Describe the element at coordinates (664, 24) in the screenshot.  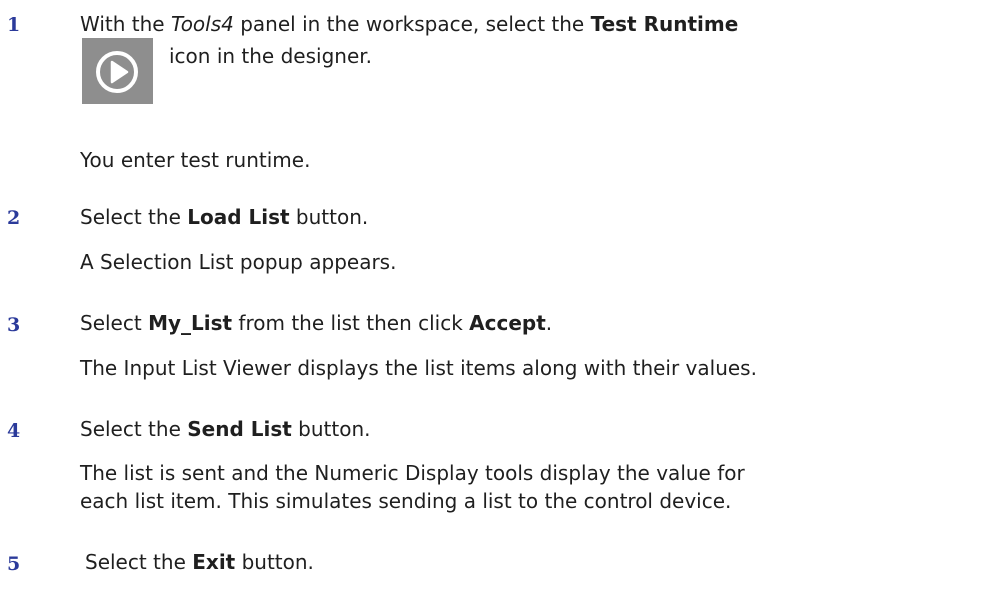
I see `step-1-test-runtime-label: Test Runtime` at that location.